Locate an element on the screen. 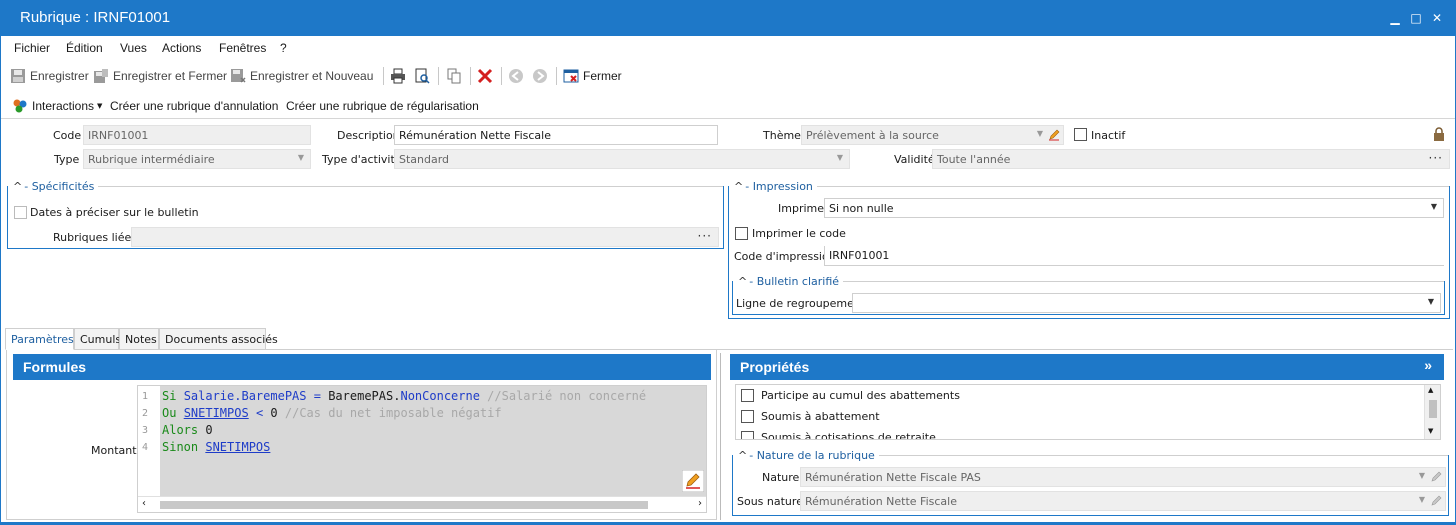  delete-button is located at coordinates (487, 76).